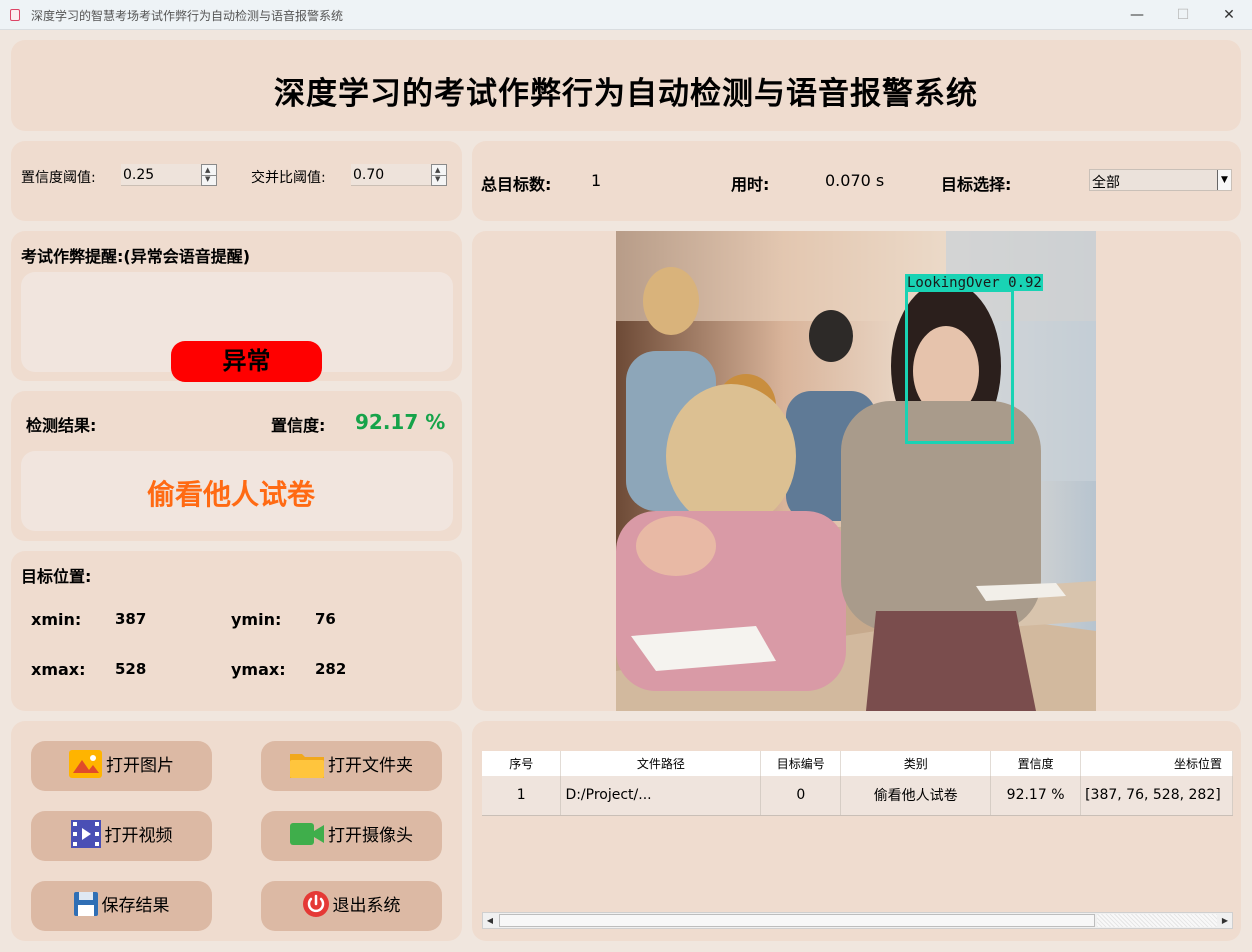  Describe the element at coordinates (85, 834) in the screenshot. I see `video-icon` at that location.